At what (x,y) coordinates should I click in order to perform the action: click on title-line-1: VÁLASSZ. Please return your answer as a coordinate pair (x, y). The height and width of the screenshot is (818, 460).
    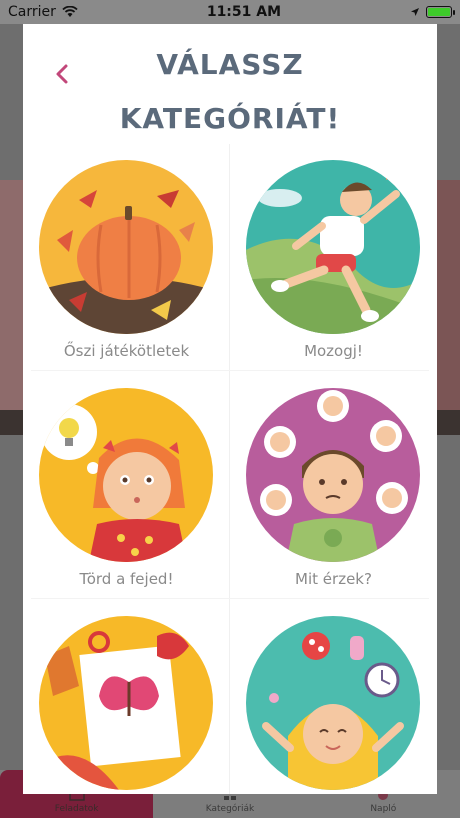
    Looking at the image, I should click on (230, 64).